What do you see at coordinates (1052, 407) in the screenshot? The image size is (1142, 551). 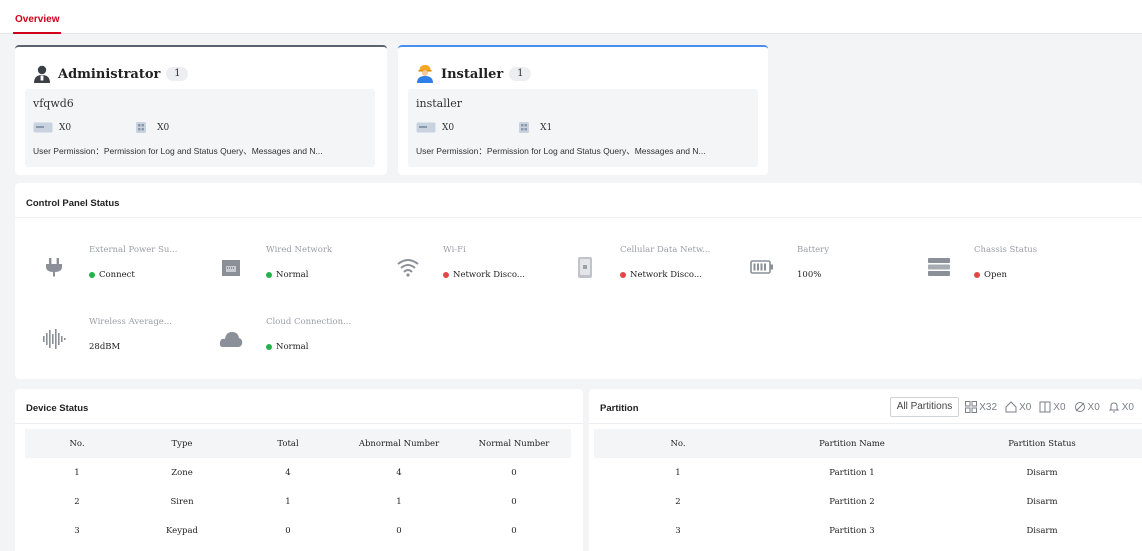 I see `partition-stay-stat: X0` at bounding box center [1052, 407].